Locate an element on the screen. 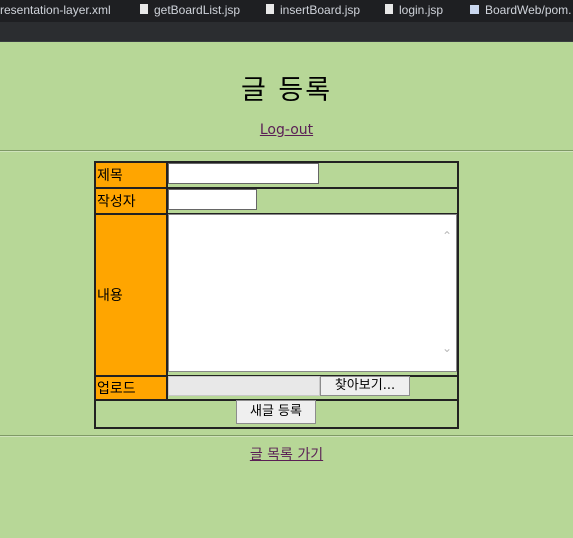 This screenshot has height=538, width=573. editor-tab-pom: BoardWeb/pom. is located at coordinates (521, 10).